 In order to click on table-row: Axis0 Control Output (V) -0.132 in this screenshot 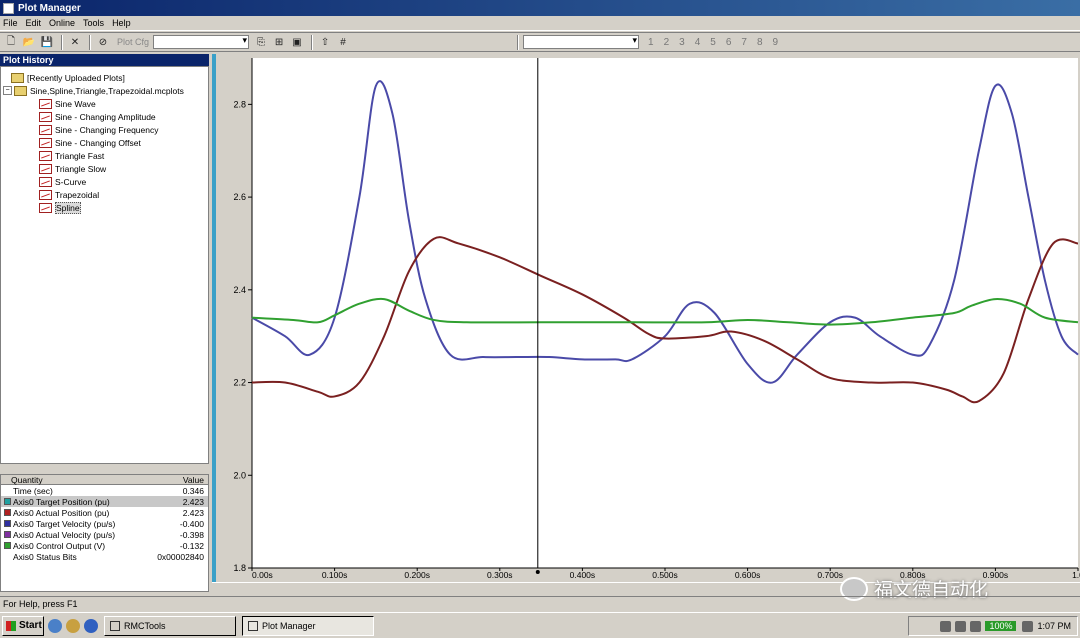, I will do `click(104, 545)`.